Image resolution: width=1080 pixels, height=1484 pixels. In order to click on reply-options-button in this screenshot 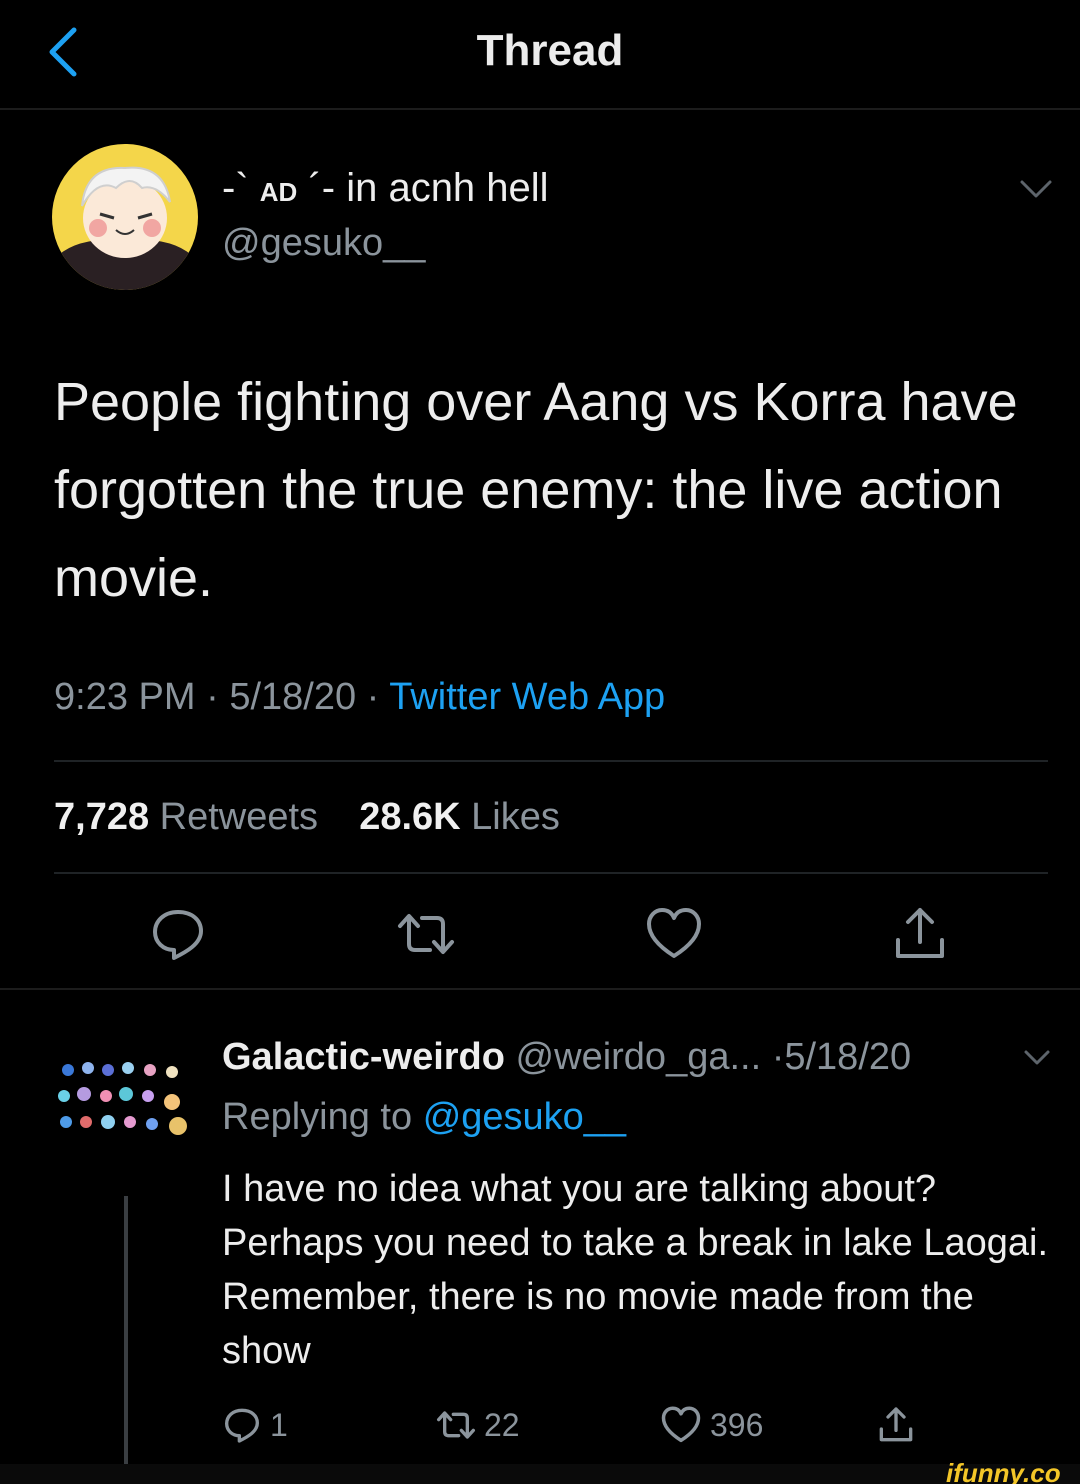, I will do `click(1037, 1058)`.